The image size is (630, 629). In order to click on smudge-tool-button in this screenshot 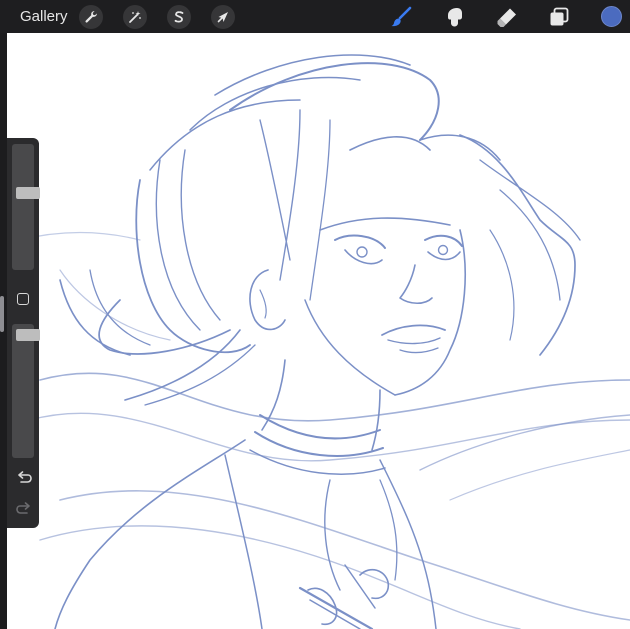, I will do `click(455, 17)`.